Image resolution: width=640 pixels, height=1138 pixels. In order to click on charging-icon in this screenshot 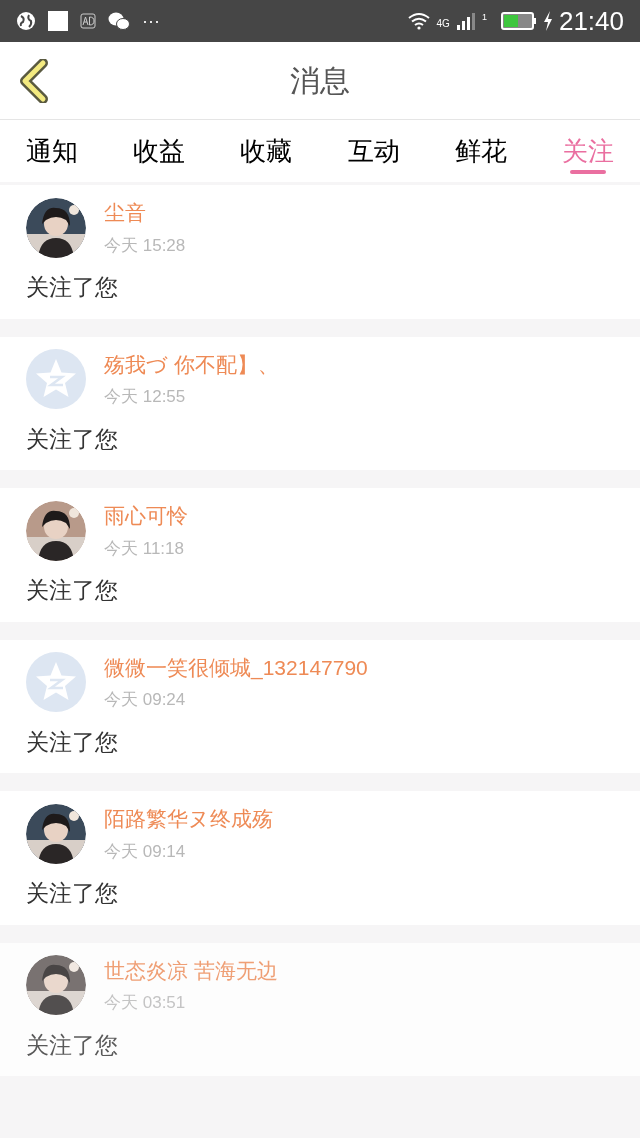, I will do `click(547, 21)`.